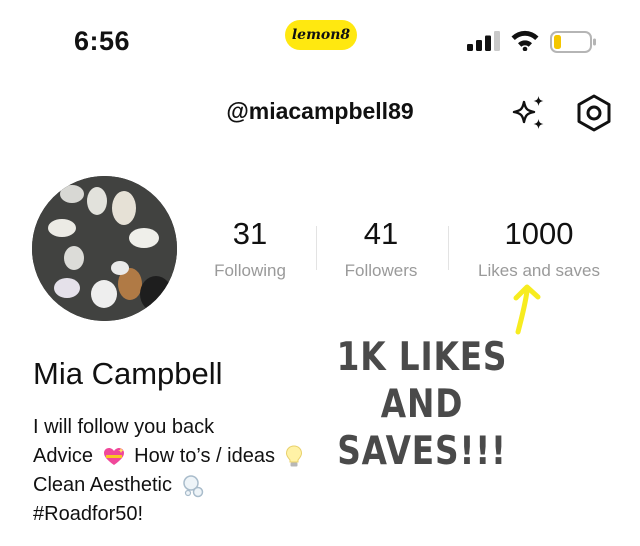  What do you see at coordinates (381, 233) in the screenshot?
I see `followers-count: 41` at bounding box center [381, 233].